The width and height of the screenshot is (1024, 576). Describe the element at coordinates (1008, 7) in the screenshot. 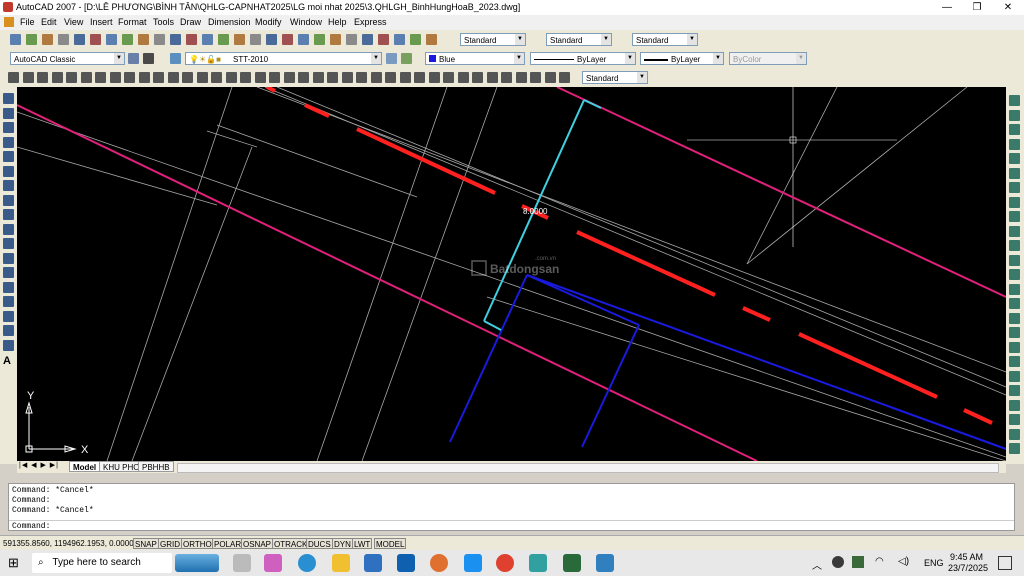

I see `close-button: ✕` at that location.